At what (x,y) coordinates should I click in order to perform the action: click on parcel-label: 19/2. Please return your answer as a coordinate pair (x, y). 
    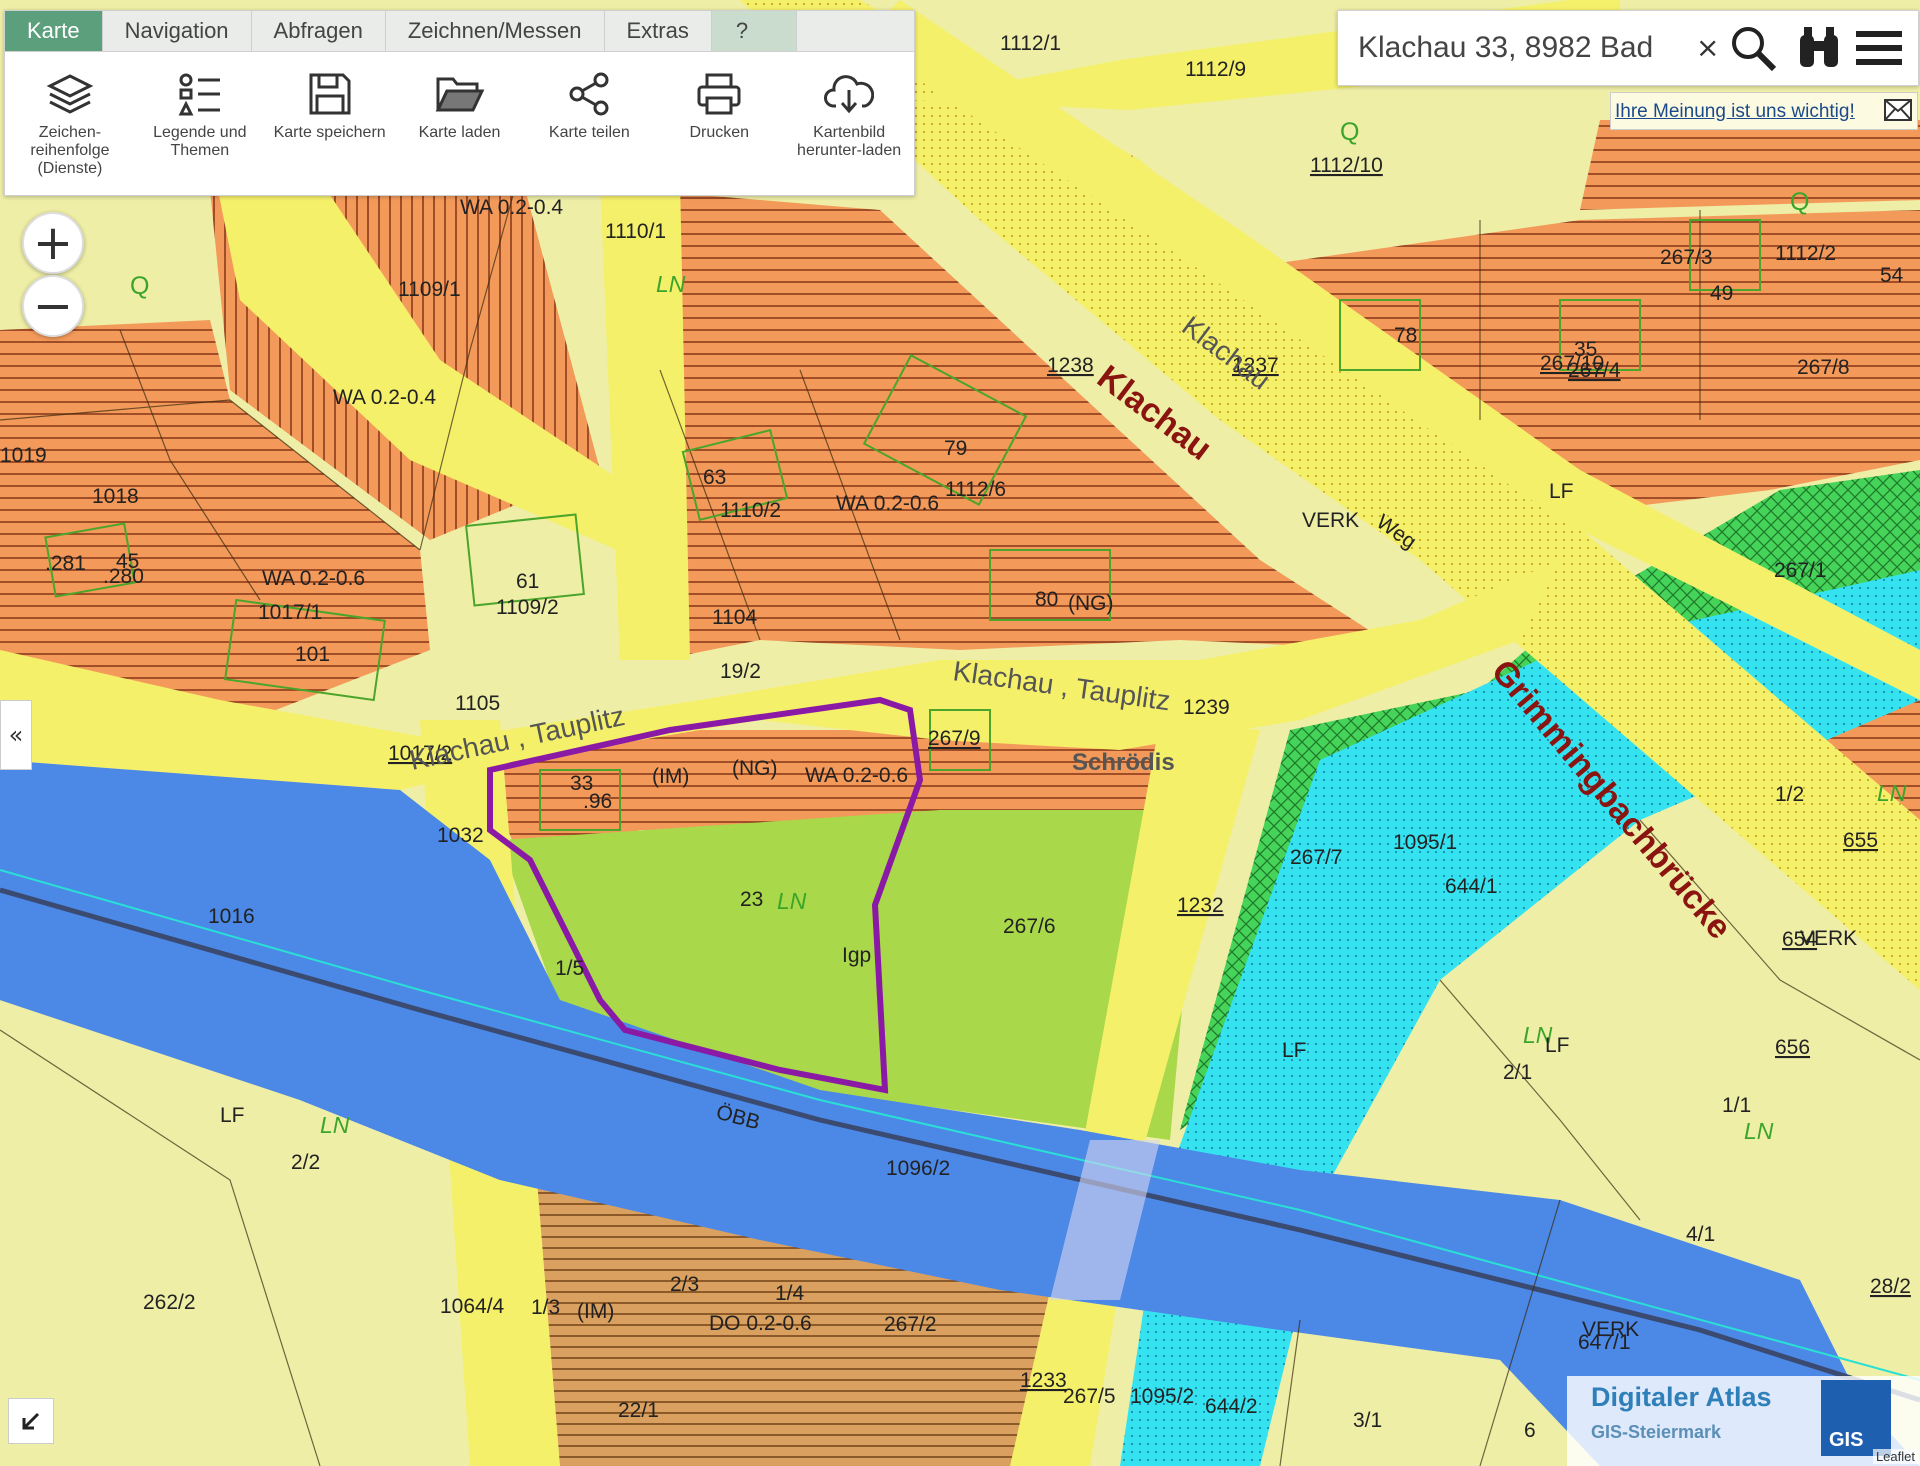
    Looking at the image, I should click on (740, 671).